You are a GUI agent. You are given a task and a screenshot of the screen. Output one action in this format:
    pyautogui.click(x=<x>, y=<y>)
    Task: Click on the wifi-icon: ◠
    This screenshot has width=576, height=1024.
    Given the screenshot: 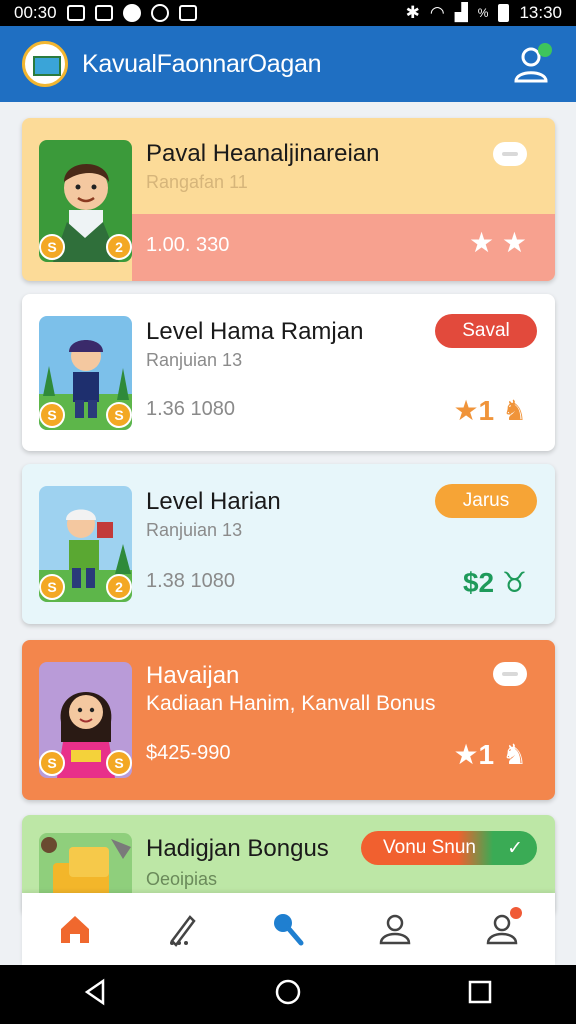 What is the action you would take?
    pyautogui.click(x=437, y=12)
    